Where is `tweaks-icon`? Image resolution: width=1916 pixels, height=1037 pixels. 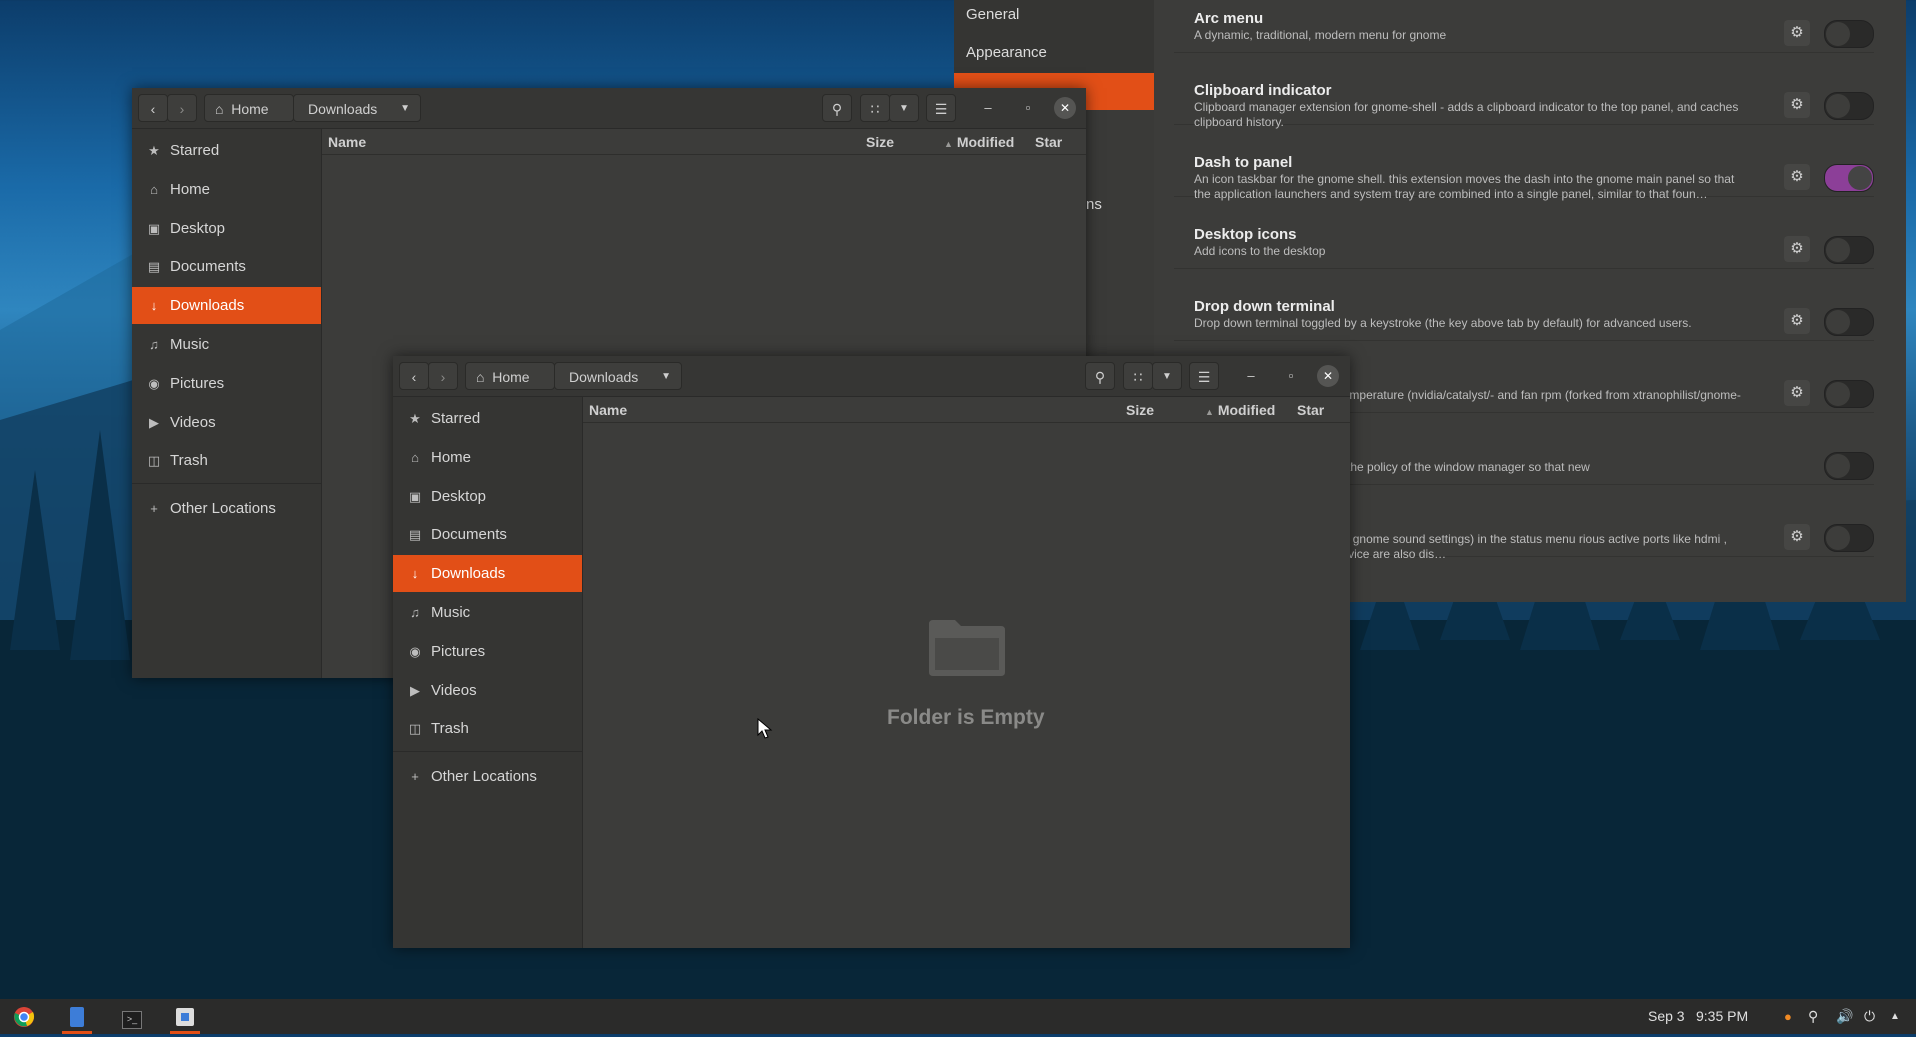 tweaks-icon is located at coordinates (185, 1017).